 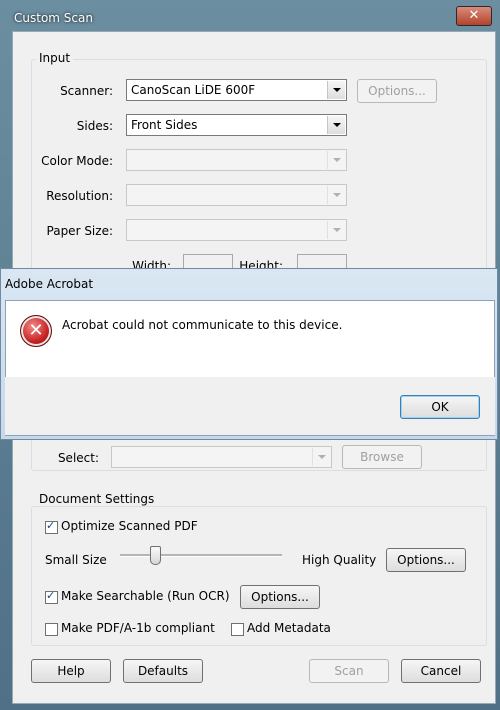 I want to click on select-label: Select:, so click(x=78, y=458).